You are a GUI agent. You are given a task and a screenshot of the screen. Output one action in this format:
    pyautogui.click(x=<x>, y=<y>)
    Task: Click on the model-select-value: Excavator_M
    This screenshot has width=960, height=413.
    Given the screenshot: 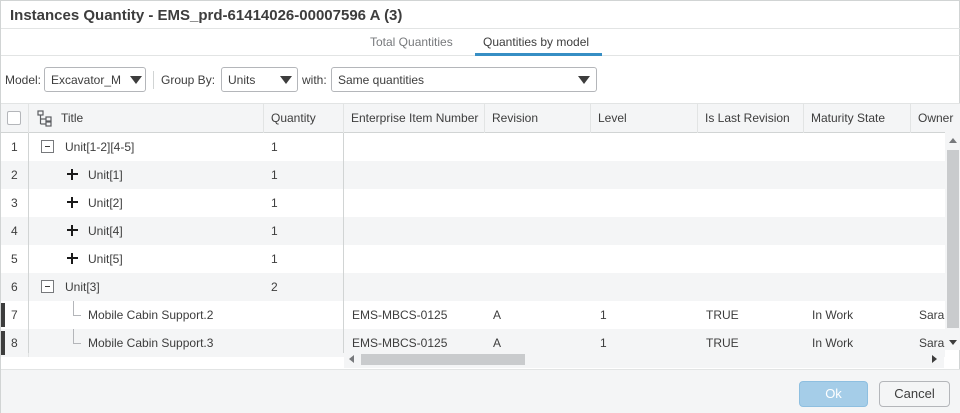 What is the action you would take?
    pyautogui.click(x=86, y=80)
    